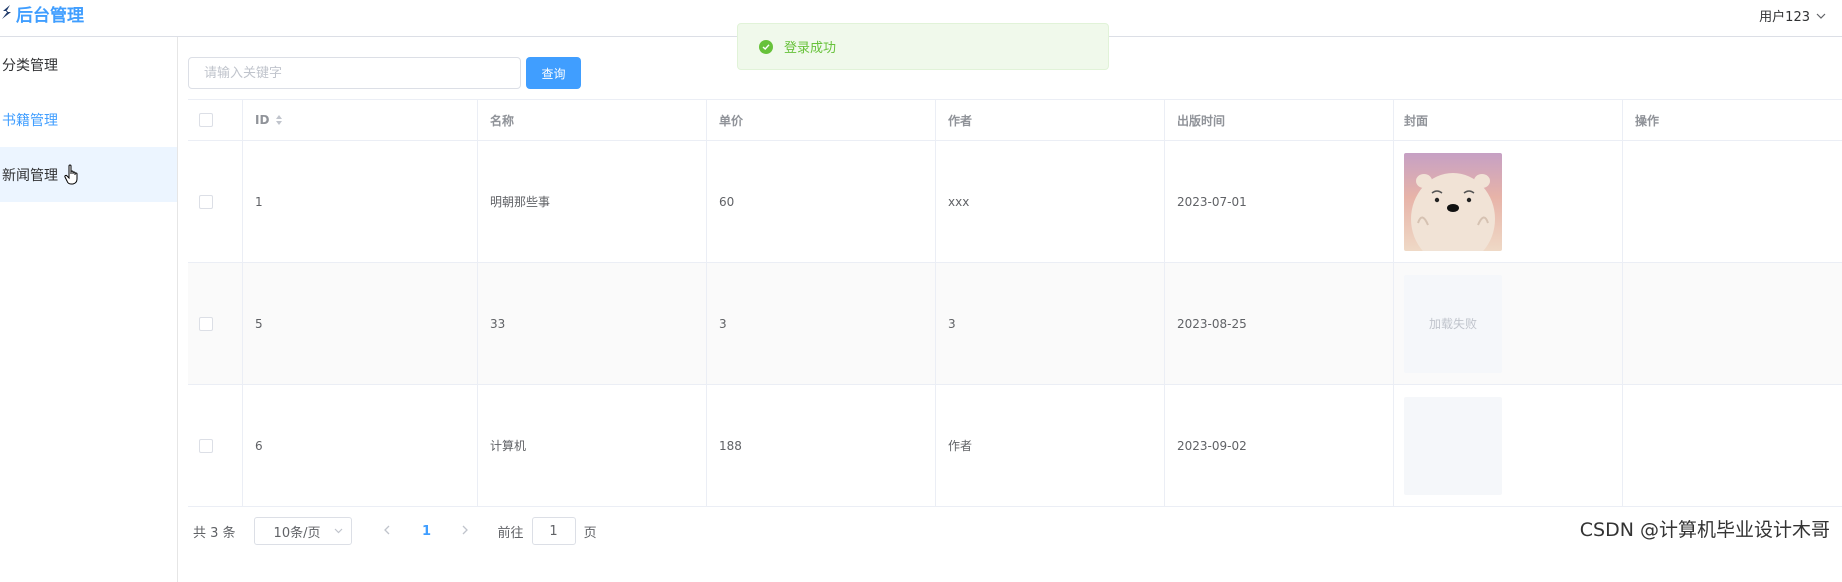 The image size is (1842, 582). What do you see at coordinates (354, 73) in the screenshot?
I see `search-input` at bounding box center [354, 73].